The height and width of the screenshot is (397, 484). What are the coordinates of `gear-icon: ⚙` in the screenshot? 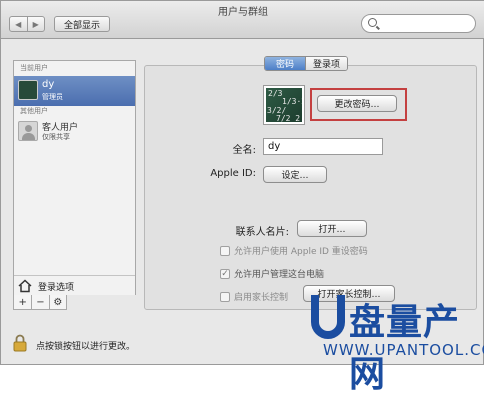 It's located at (57, 302).